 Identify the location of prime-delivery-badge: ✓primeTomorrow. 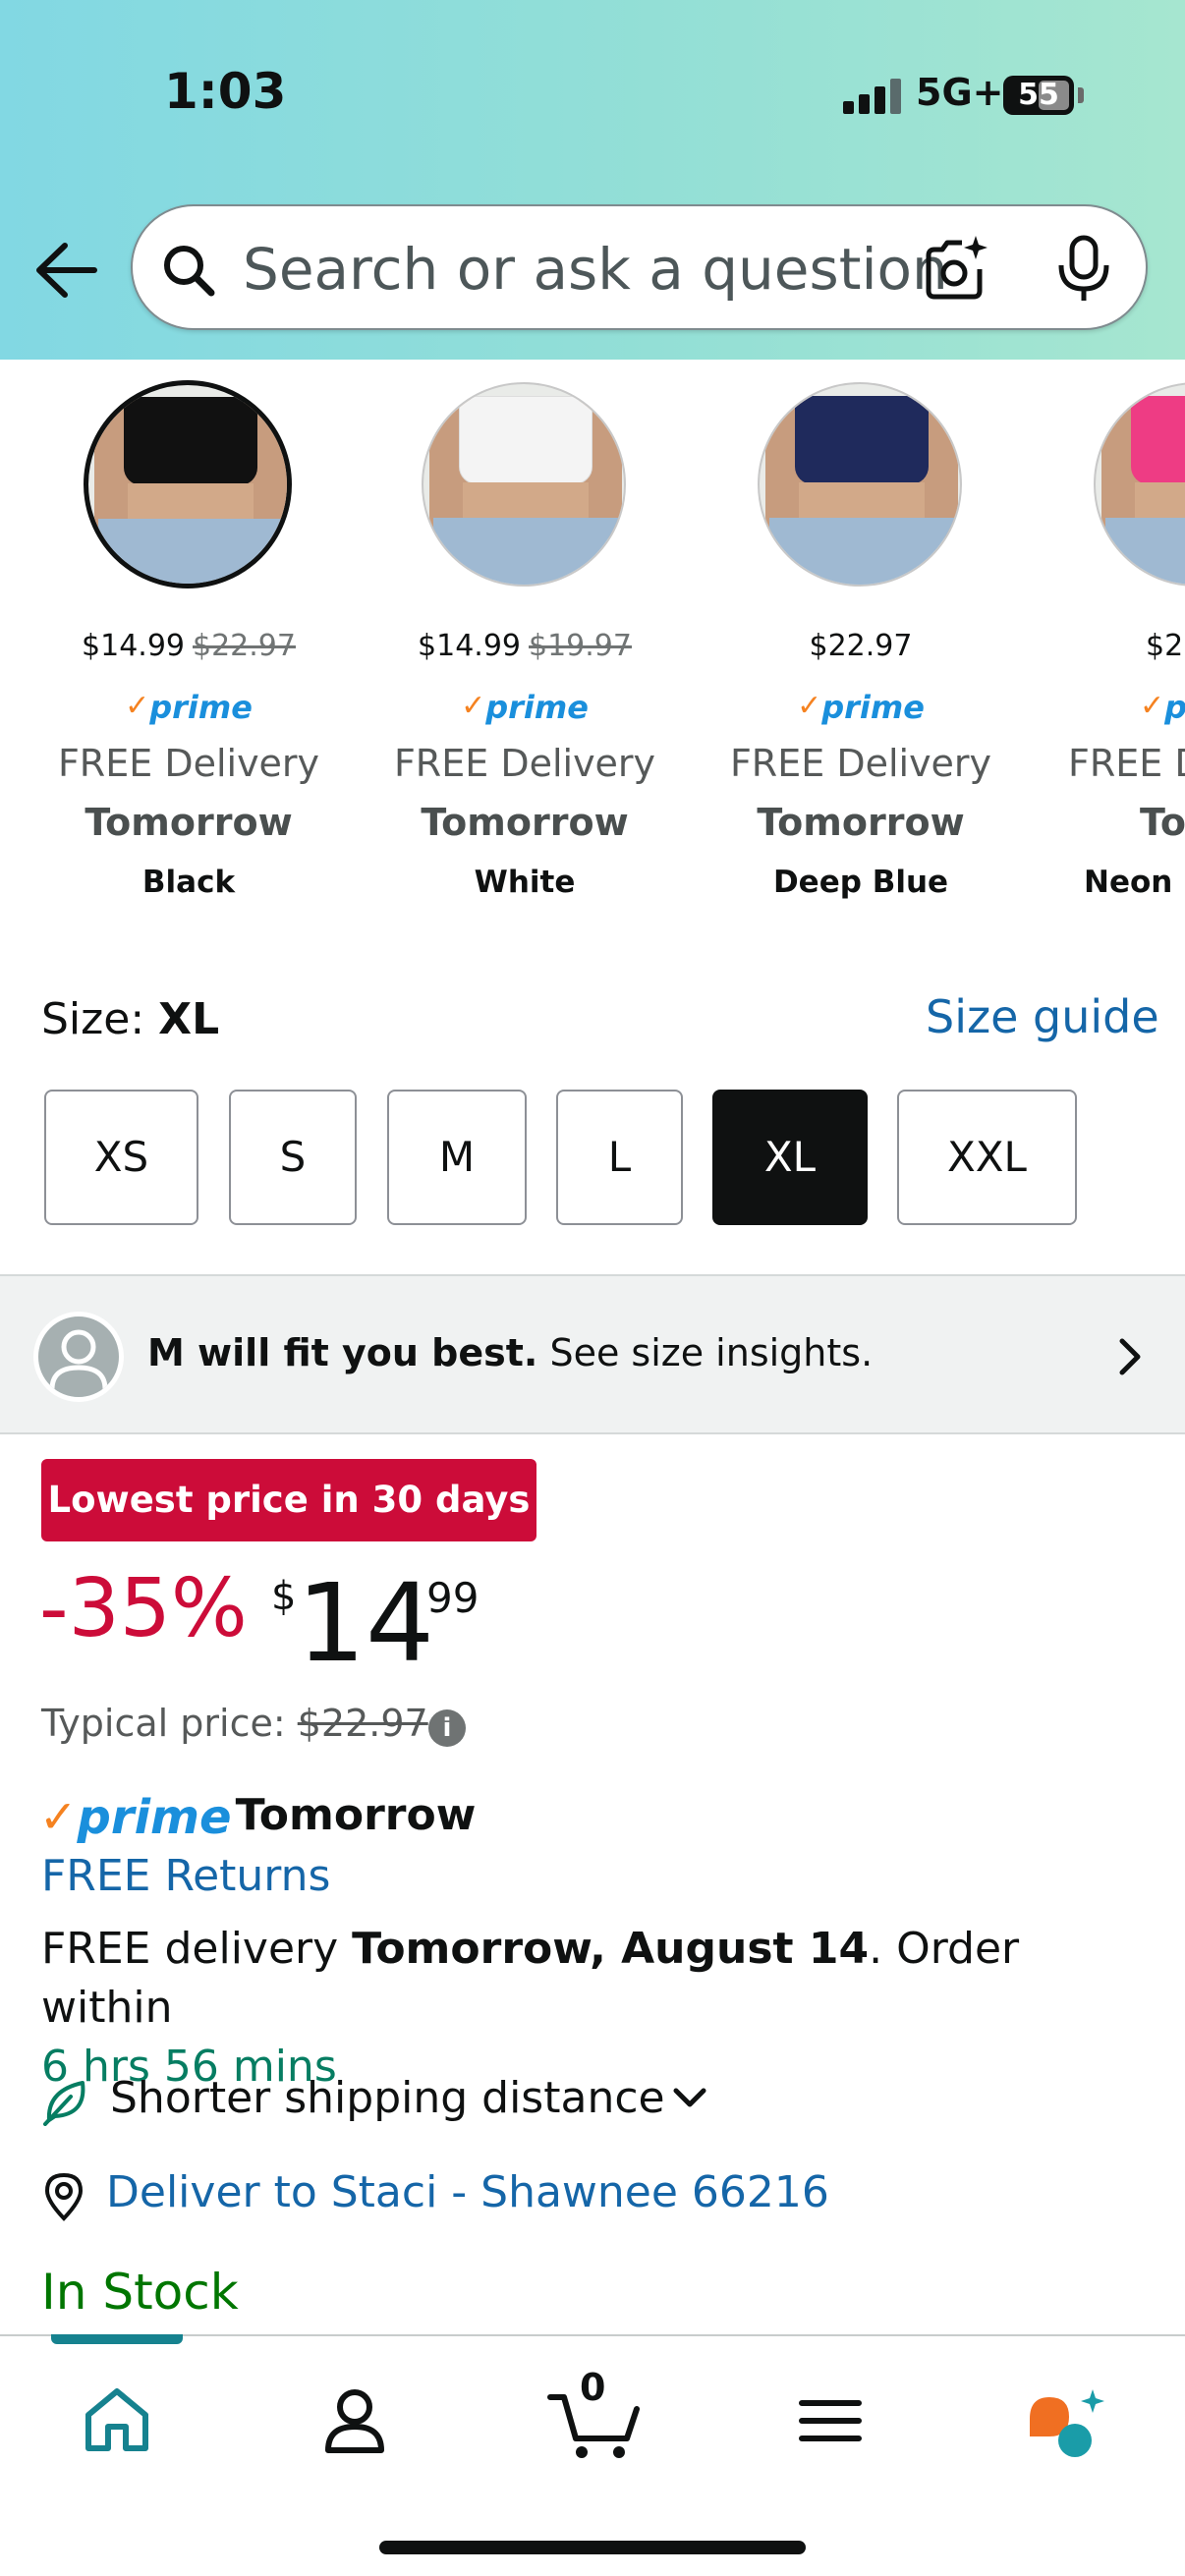
(258, 1817).